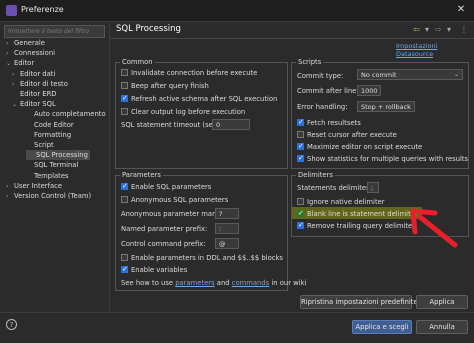 The width and height of the screenshot is (474, 343). Describe the element at coordinates (48, 196) in the screenshot. I see `tree-item: › Version Control (Team)` at that location.